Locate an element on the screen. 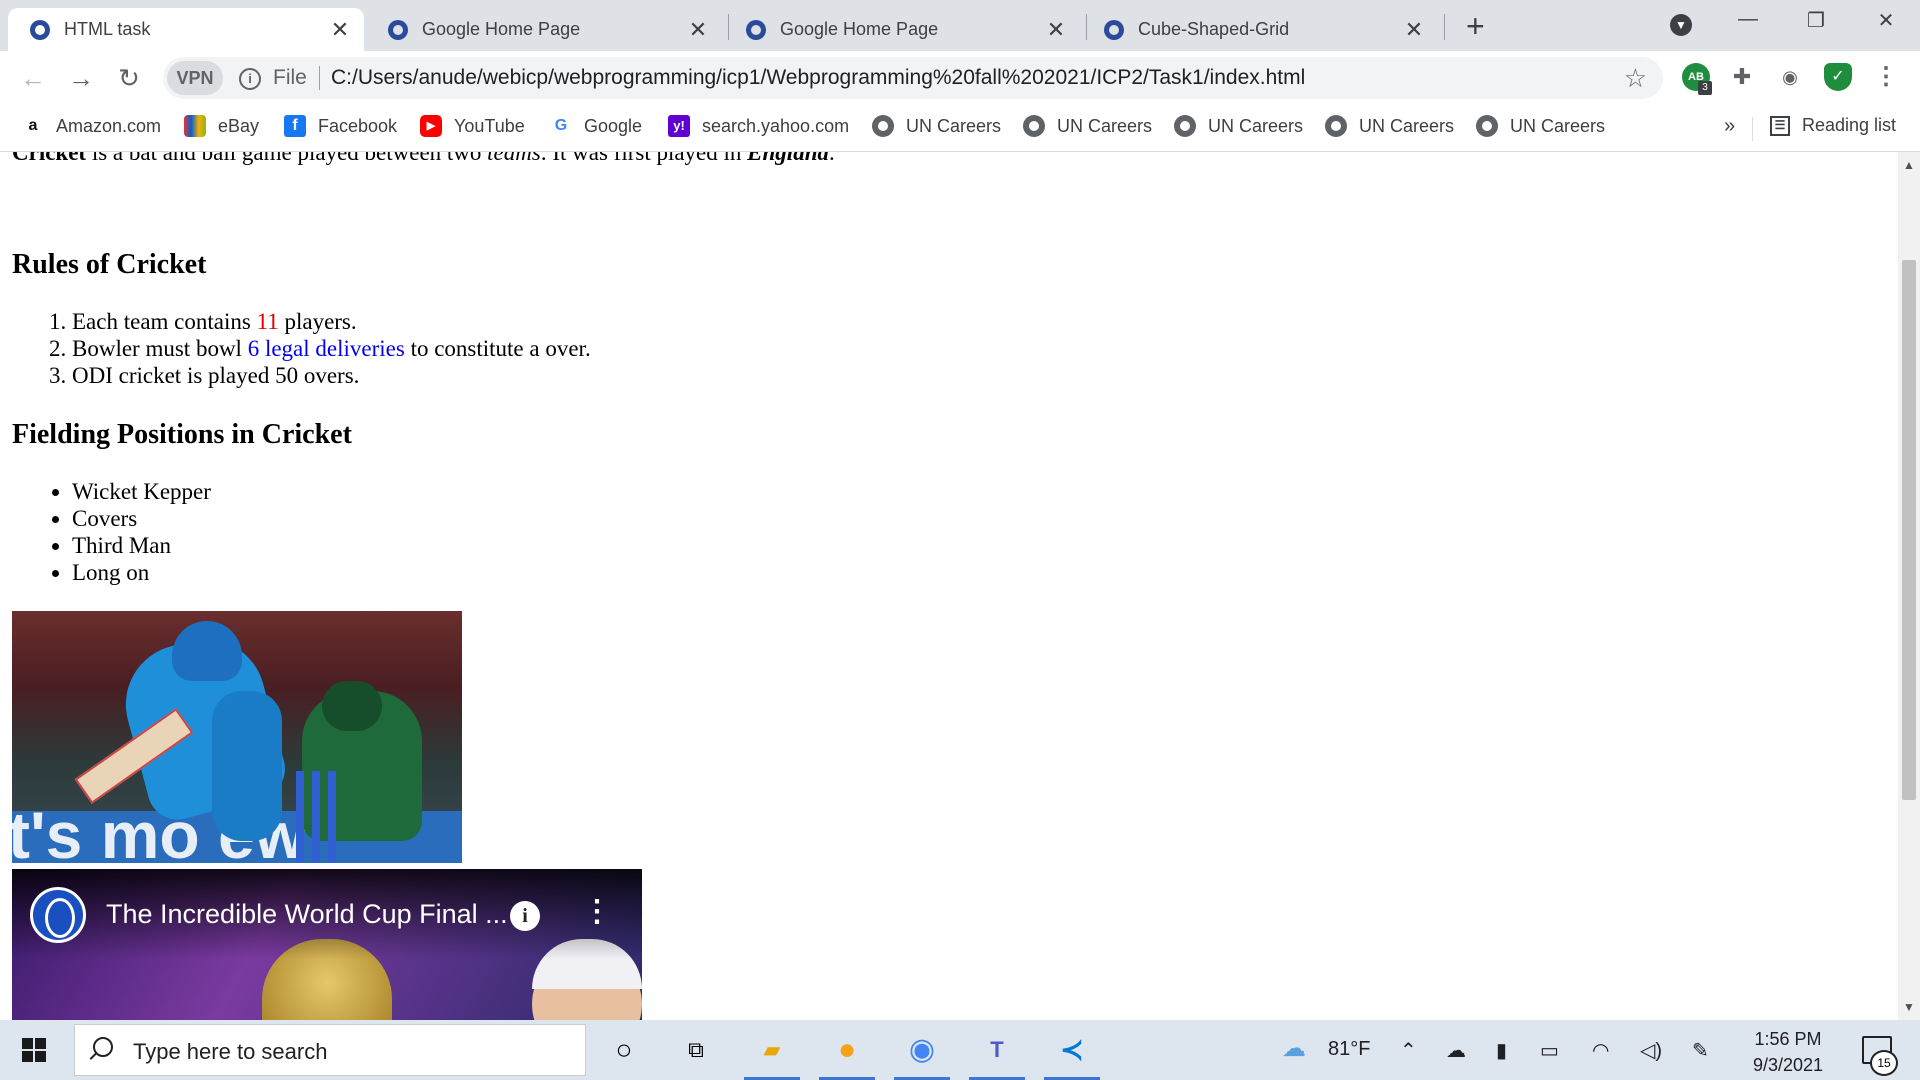 The height and width of the screenshot is (1080, 1920). browser-app-icon: ● is located at coordinates (847, 1050).